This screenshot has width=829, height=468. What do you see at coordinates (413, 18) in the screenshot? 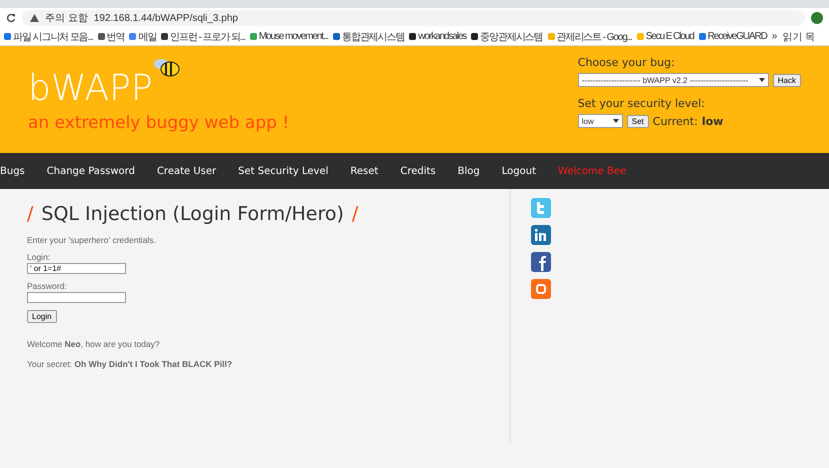
I see `address-bar: 주의 요함 192.168.1.44/bWAPP/sqli_3.php` at bounding box center [413, 18].